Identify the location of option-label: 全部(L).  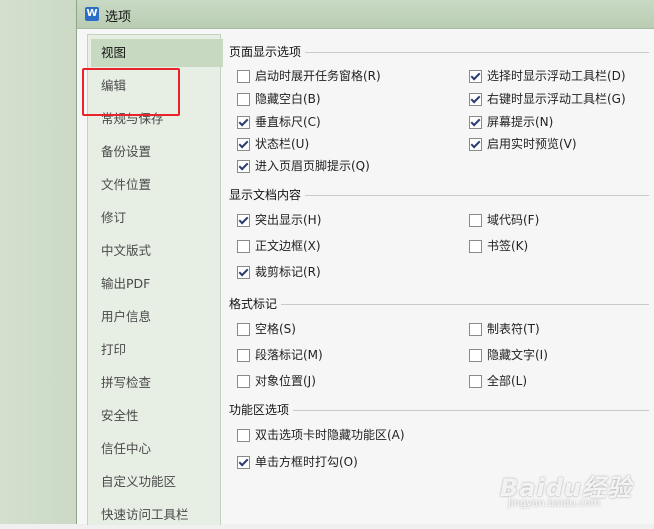
(507, 381).